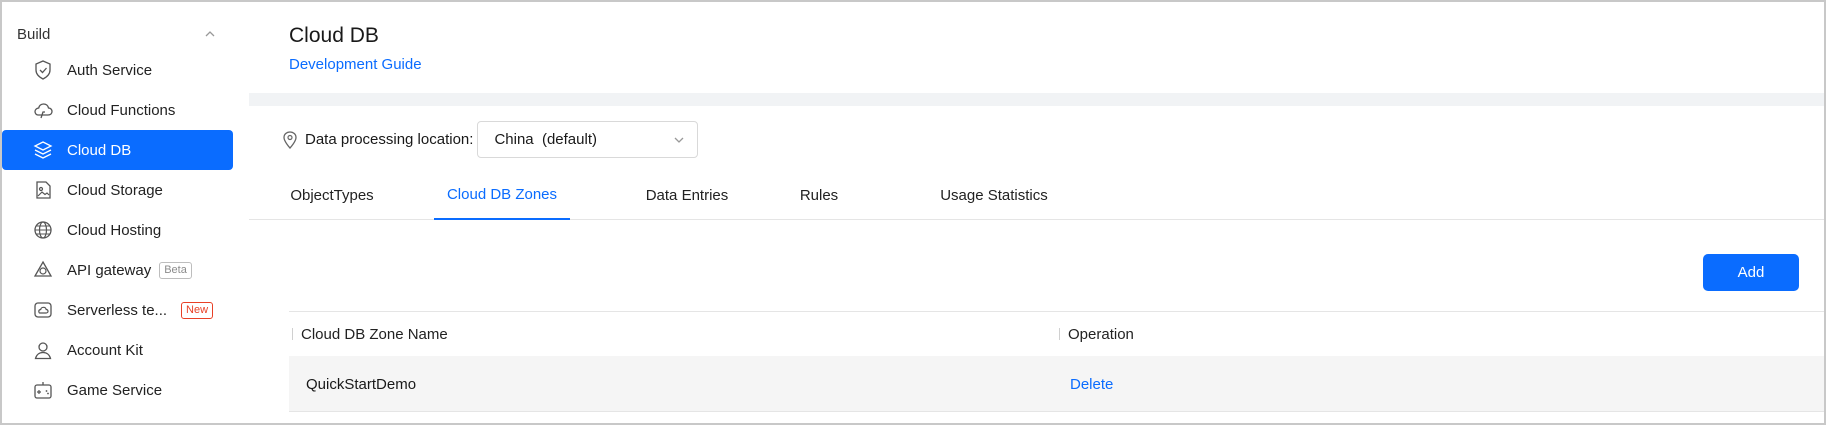  What do you see at coordinates (43, 230) in the screenshot?
I see `globe-icon` at bounding box center [43, 230].